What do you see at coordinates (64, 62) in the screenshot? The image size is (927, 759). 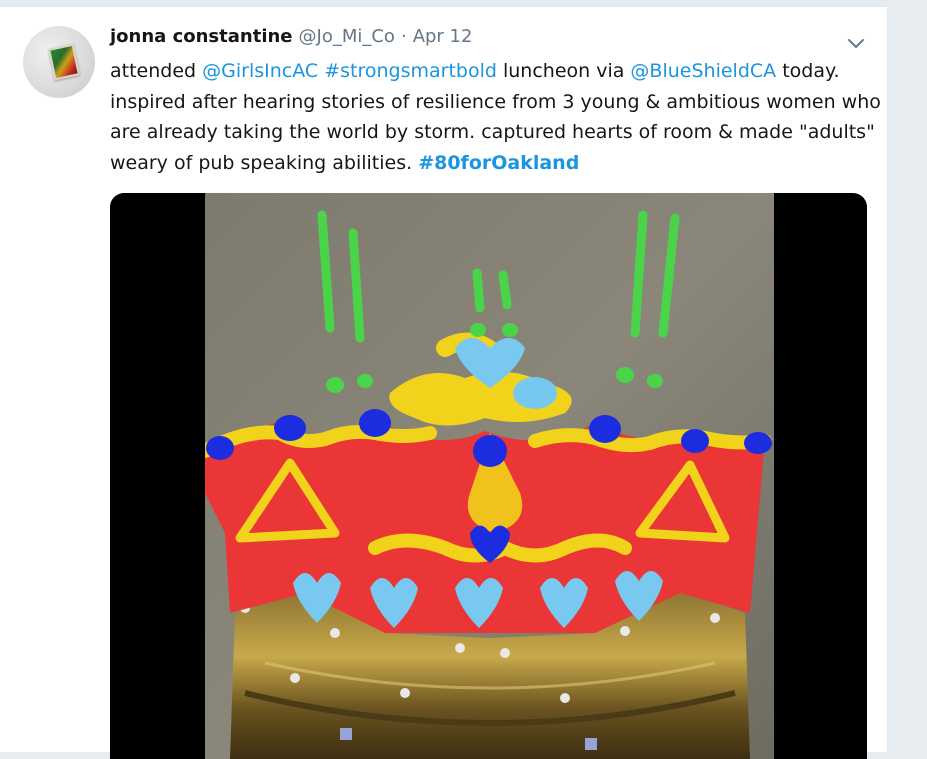 I see `avatar-image` at bounding box center [64, 62].